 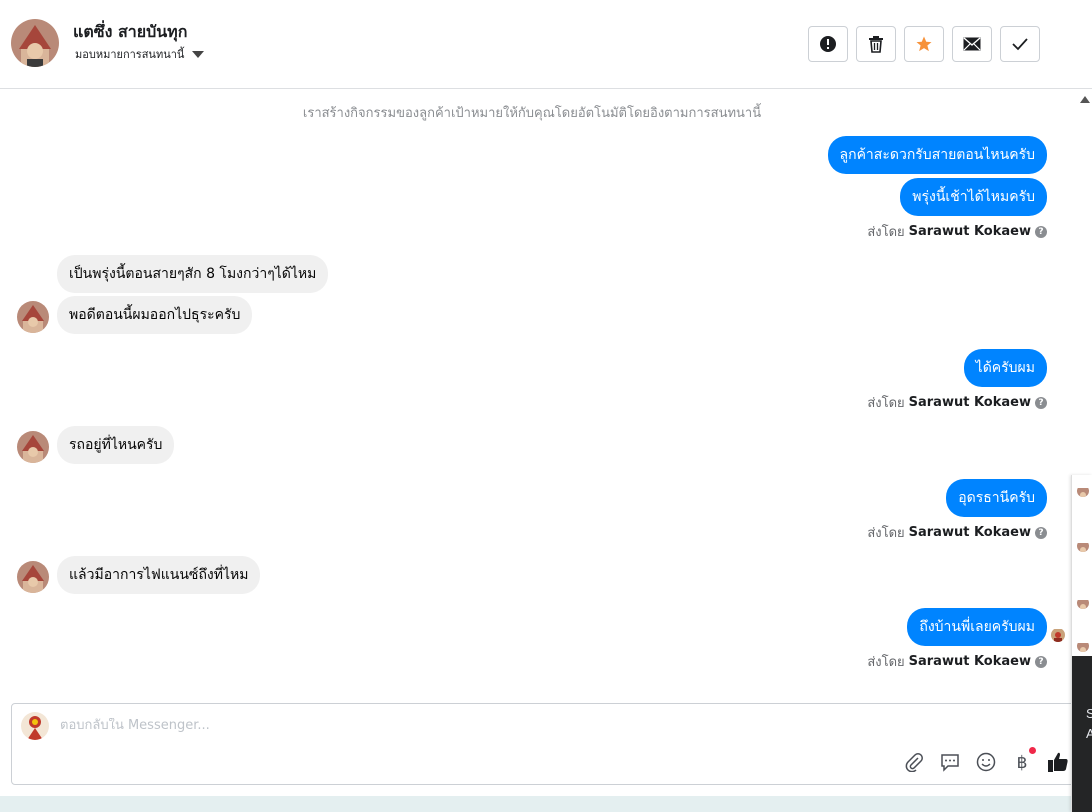 I want to click on check-icon, so click(x=1020, y=44).